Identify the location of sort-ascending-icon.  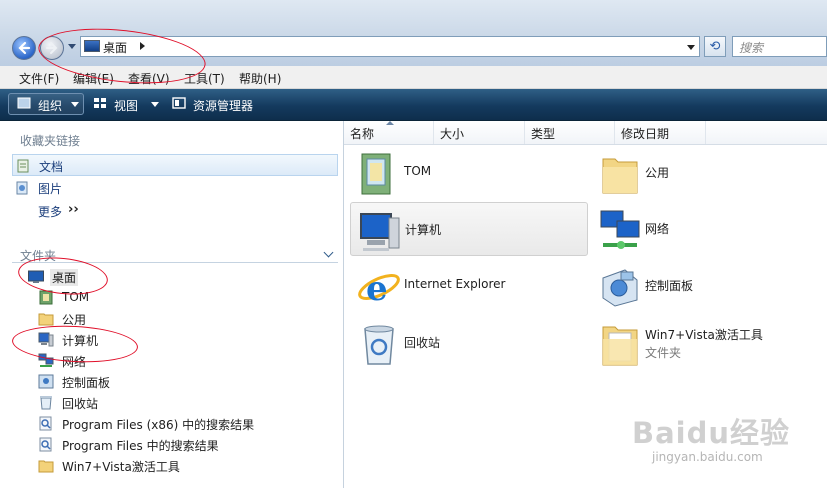
(390, 123).